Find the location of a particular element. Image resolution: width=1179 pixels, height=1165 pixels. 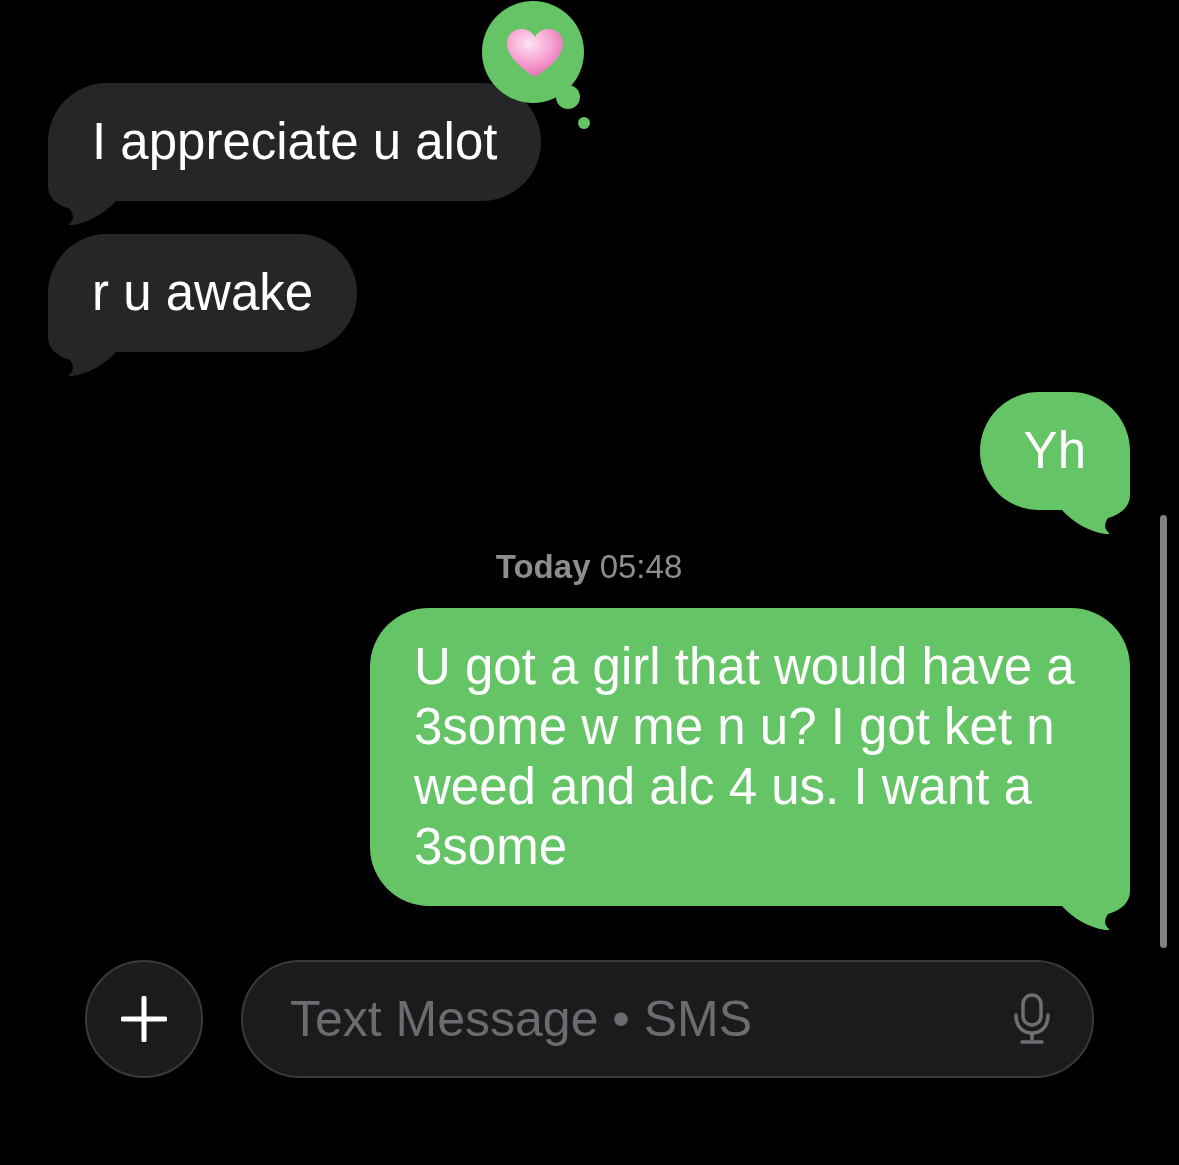

microphone-icon is located at coordinates (1032, 1019).